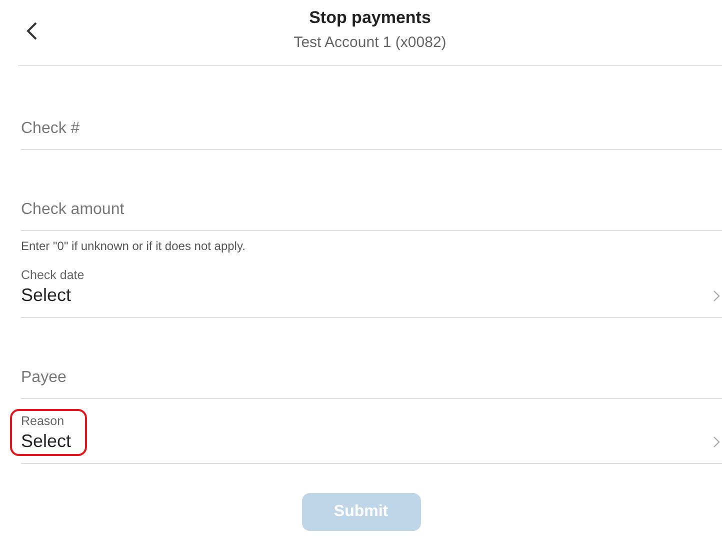 This screenshot has width=722, height=536. What do you see at coordinates (370, 18) in the screenshot?
I see `page-title: Stop payments` at bounding box center [370, 18].